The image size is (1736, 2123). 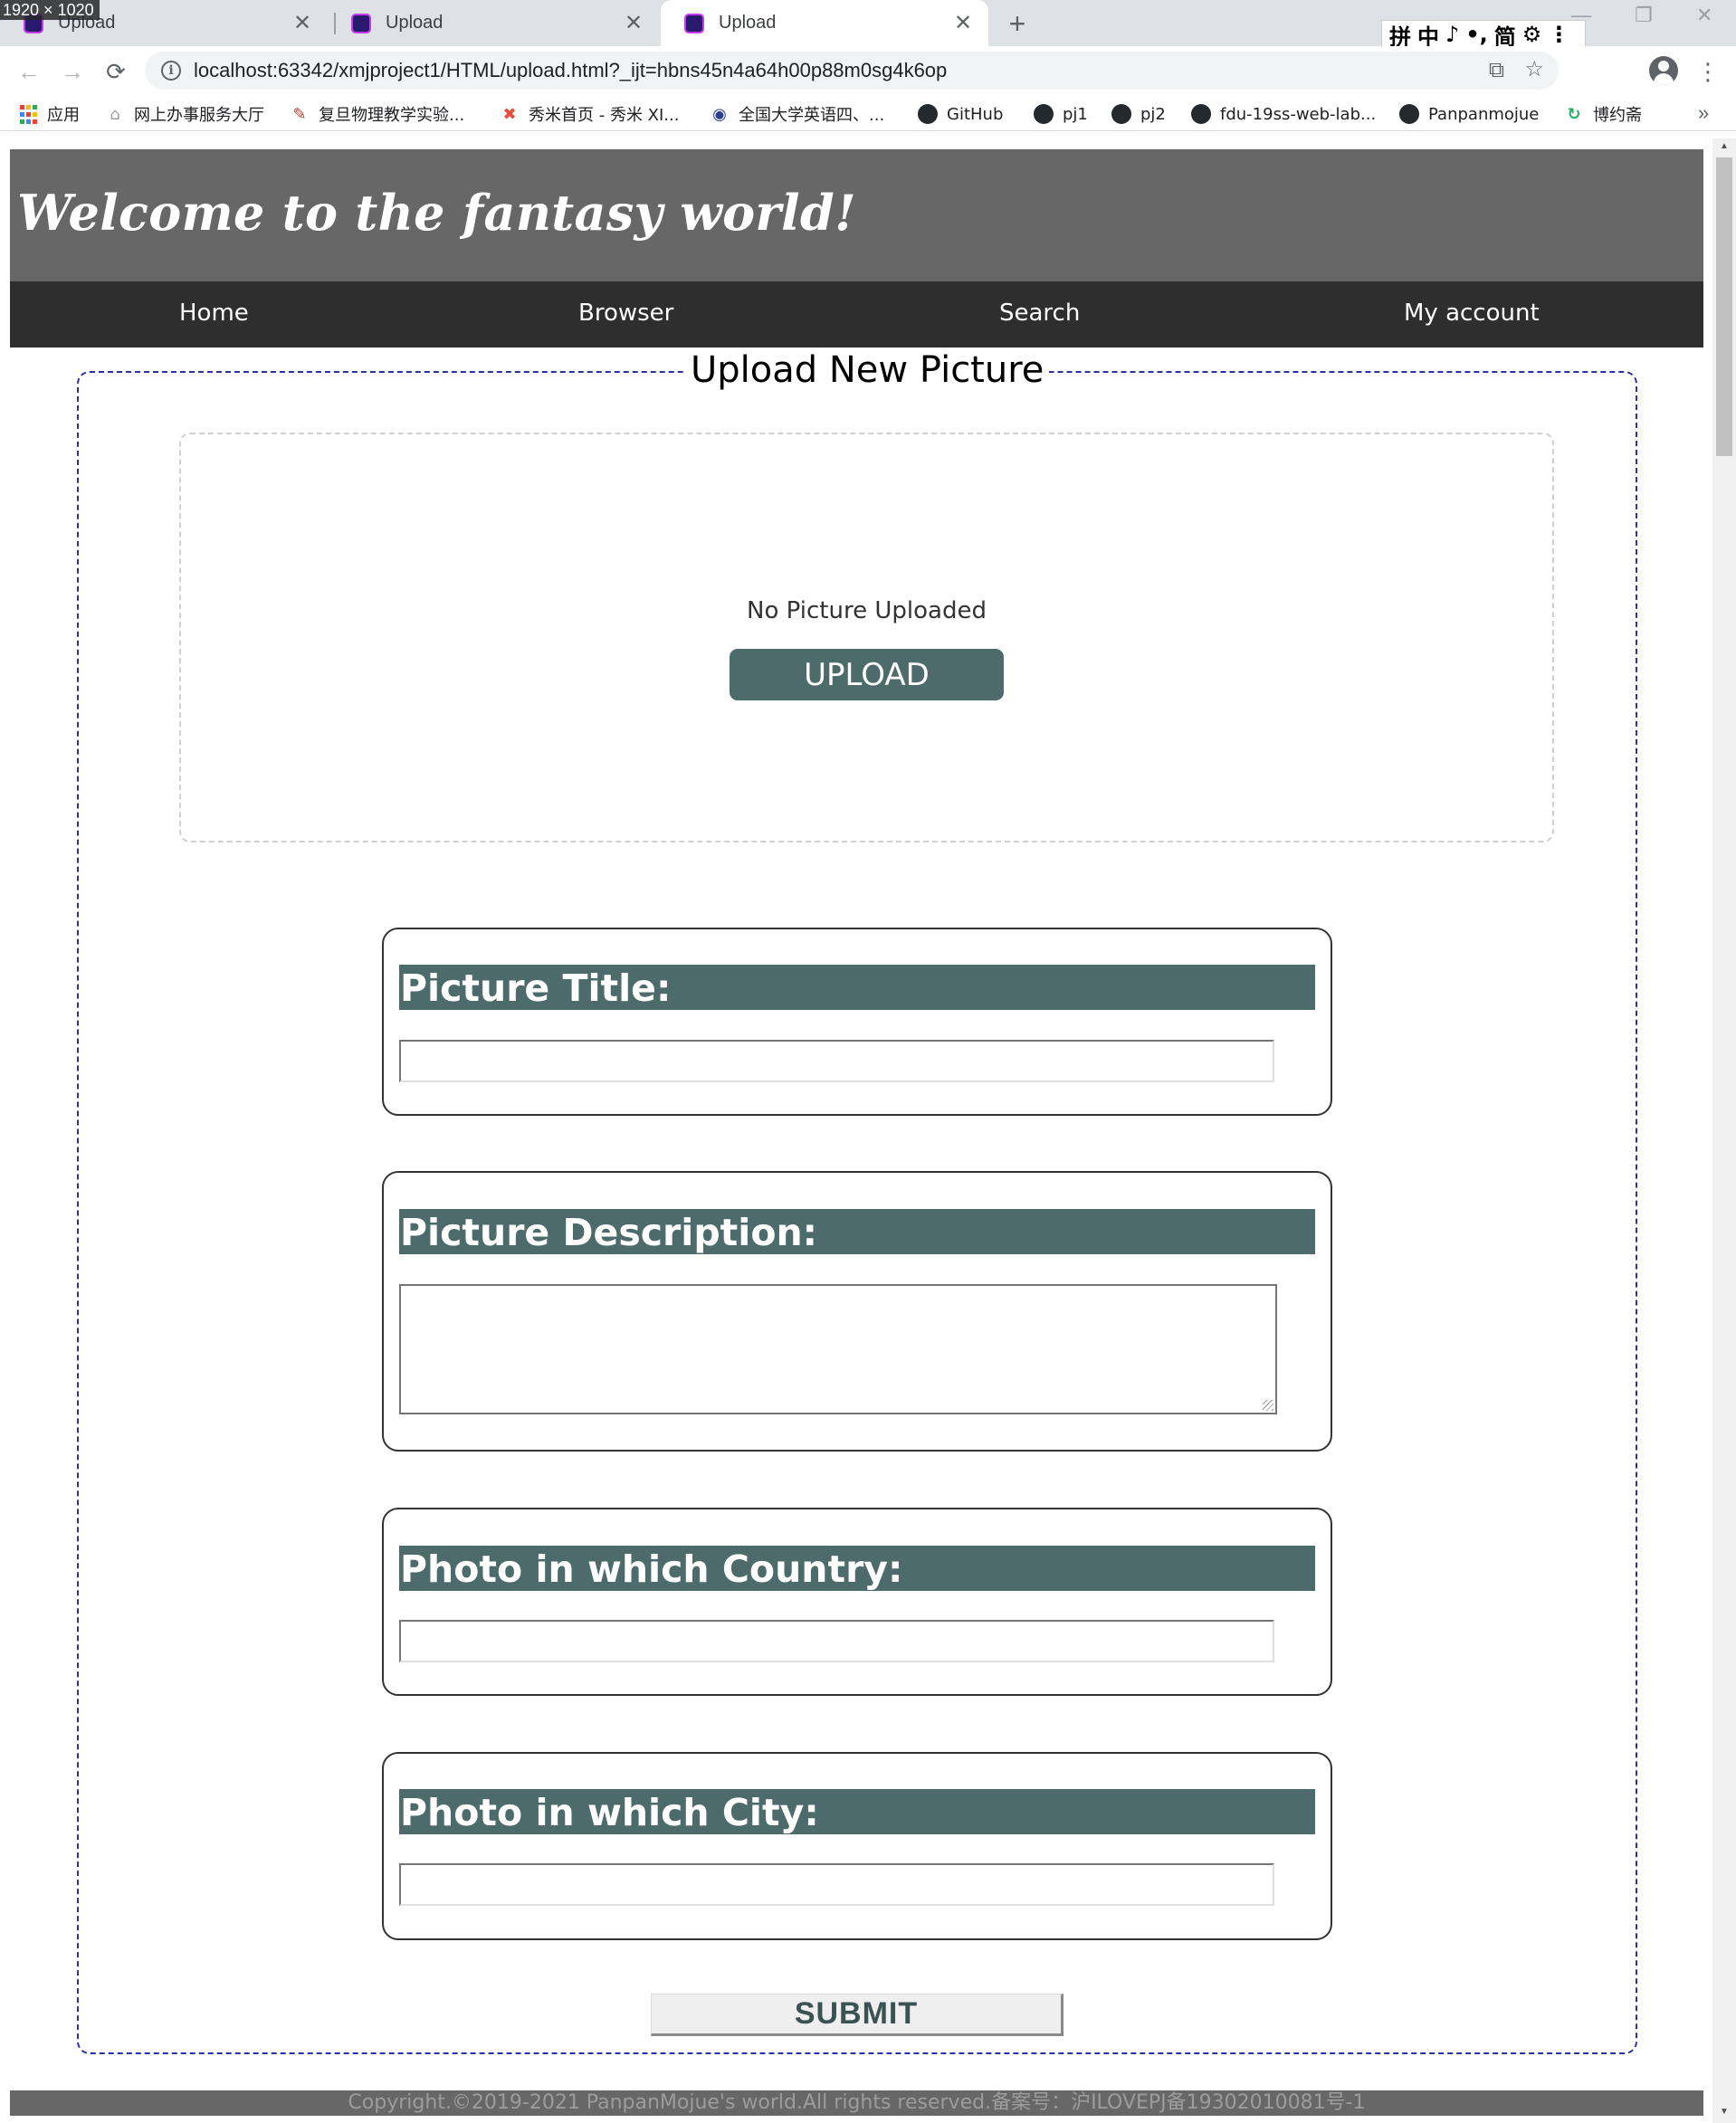 I want to click on photo-city-input, so click(x=836, y=1884).